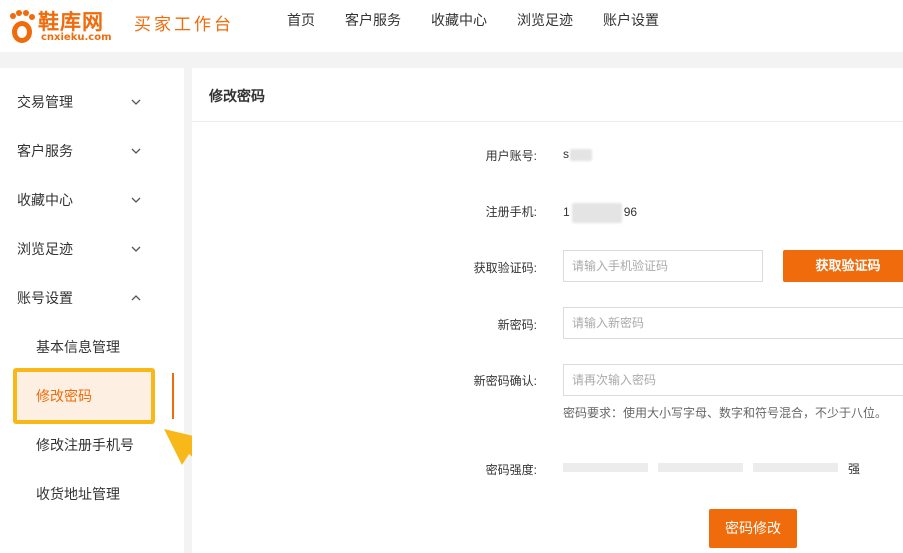 The height and width of the screenshot is (553, 903). Describe the element at coordinates (795, 467) in the screenshot. I see `strength-bar-strong` at that location.